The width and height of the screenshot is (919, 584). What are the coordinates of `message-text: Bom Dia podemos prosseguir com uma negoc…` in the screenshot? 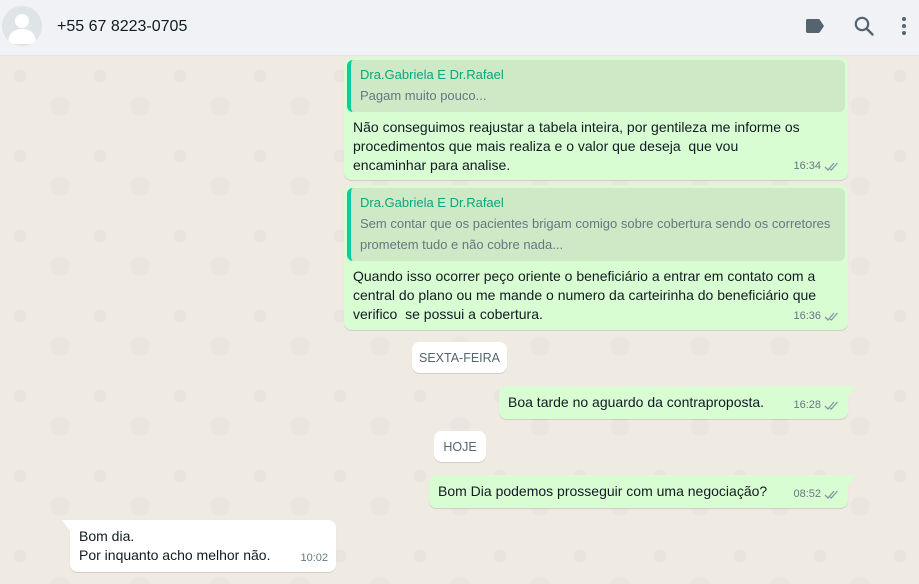 It's located at (603, 491).